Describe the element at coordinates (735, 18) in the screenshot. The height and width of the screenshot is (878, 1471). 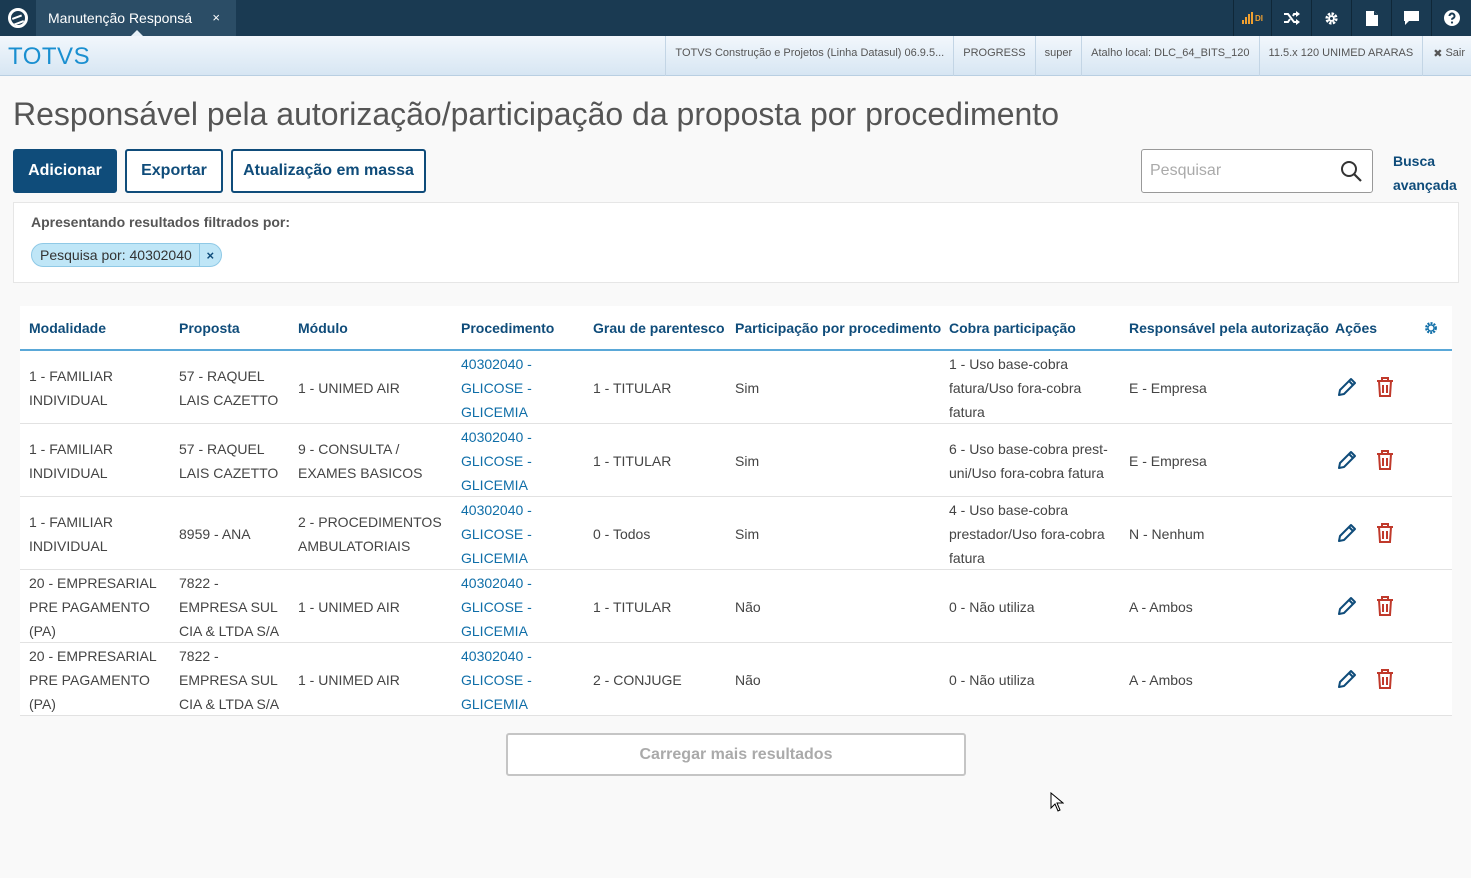
I see `top-bar: Manutenção Responsá × DI` at that location.